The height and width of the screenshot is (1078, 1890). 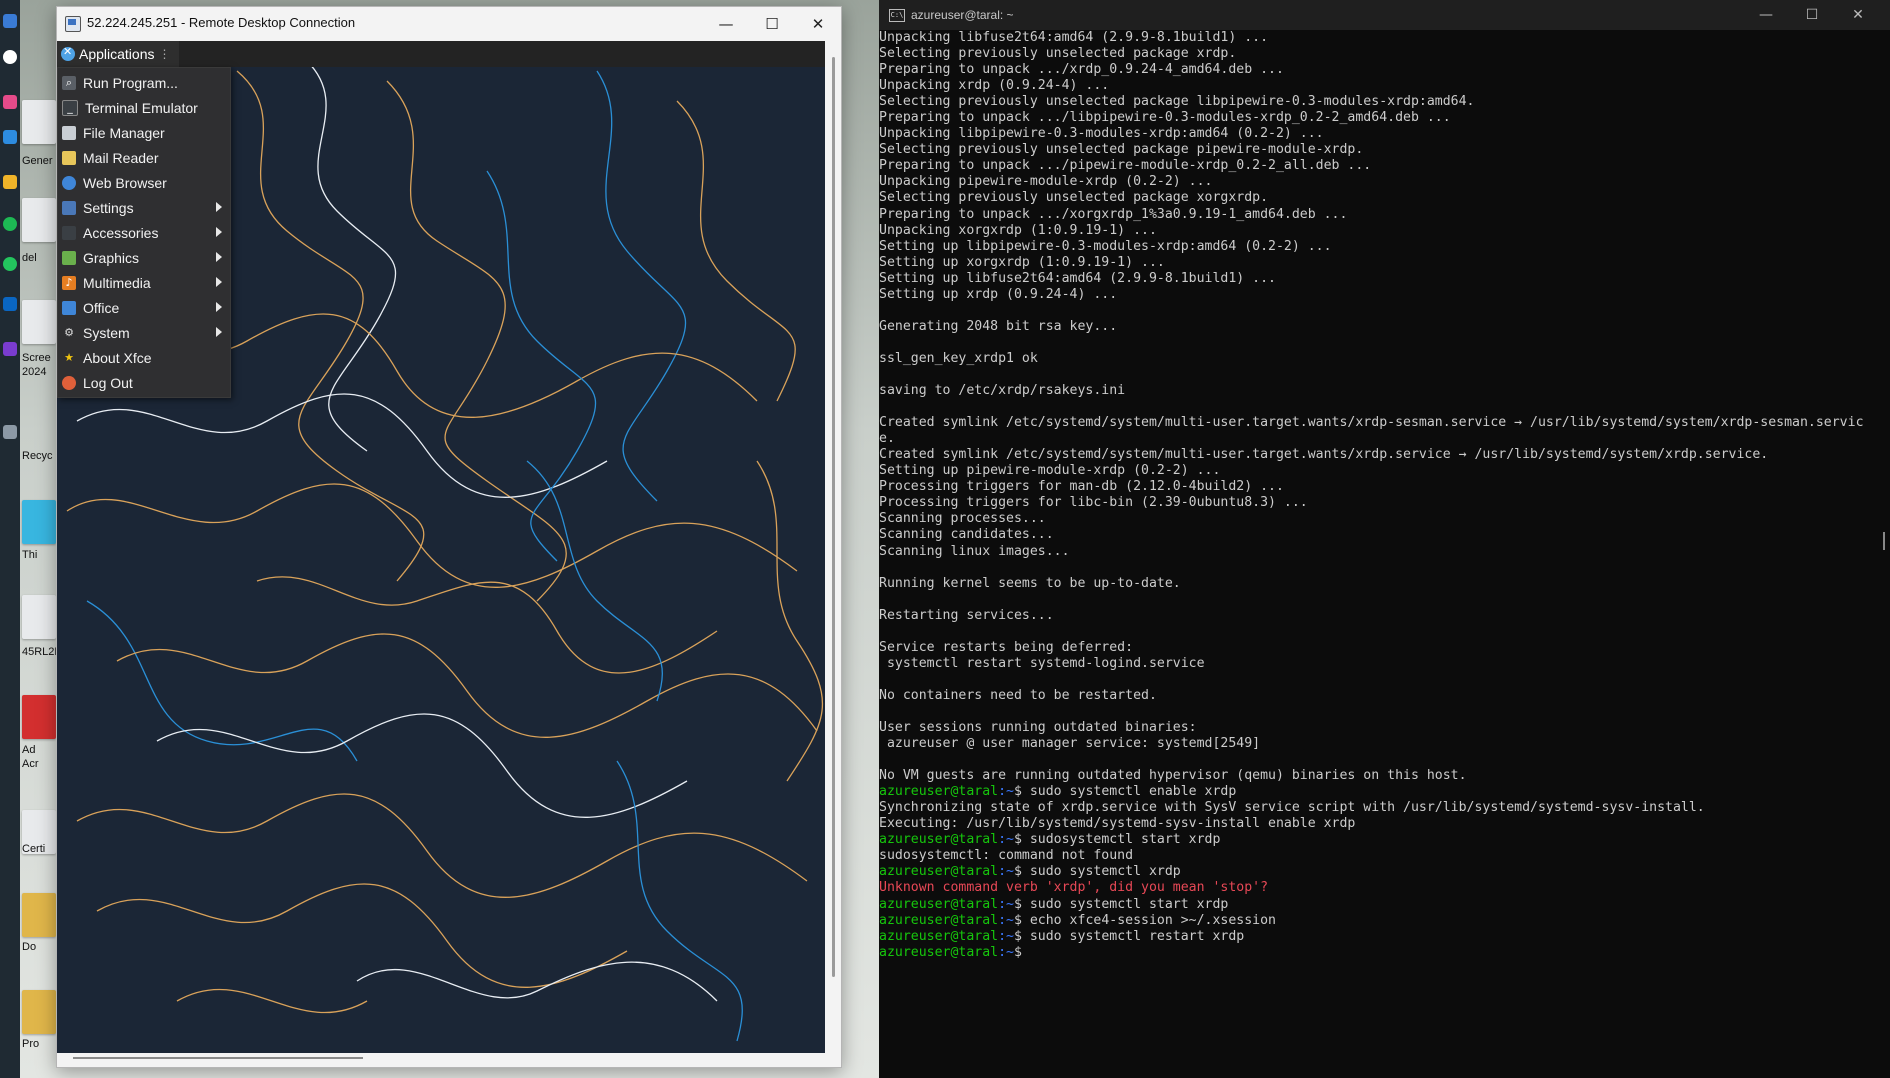 I want to click on menu-item-settings: Settings, so click(x=144, y=207).